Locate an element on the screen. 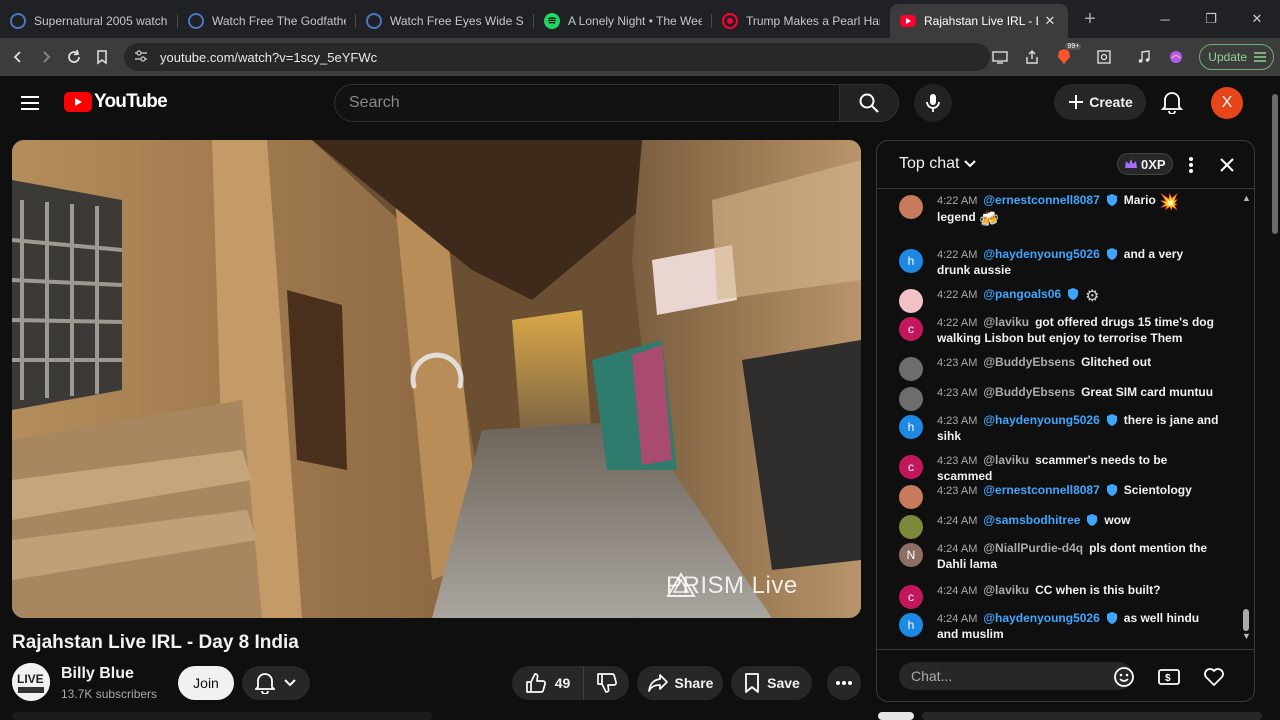  message-author: @pangoals06 is located at coordinates (1022, 294).